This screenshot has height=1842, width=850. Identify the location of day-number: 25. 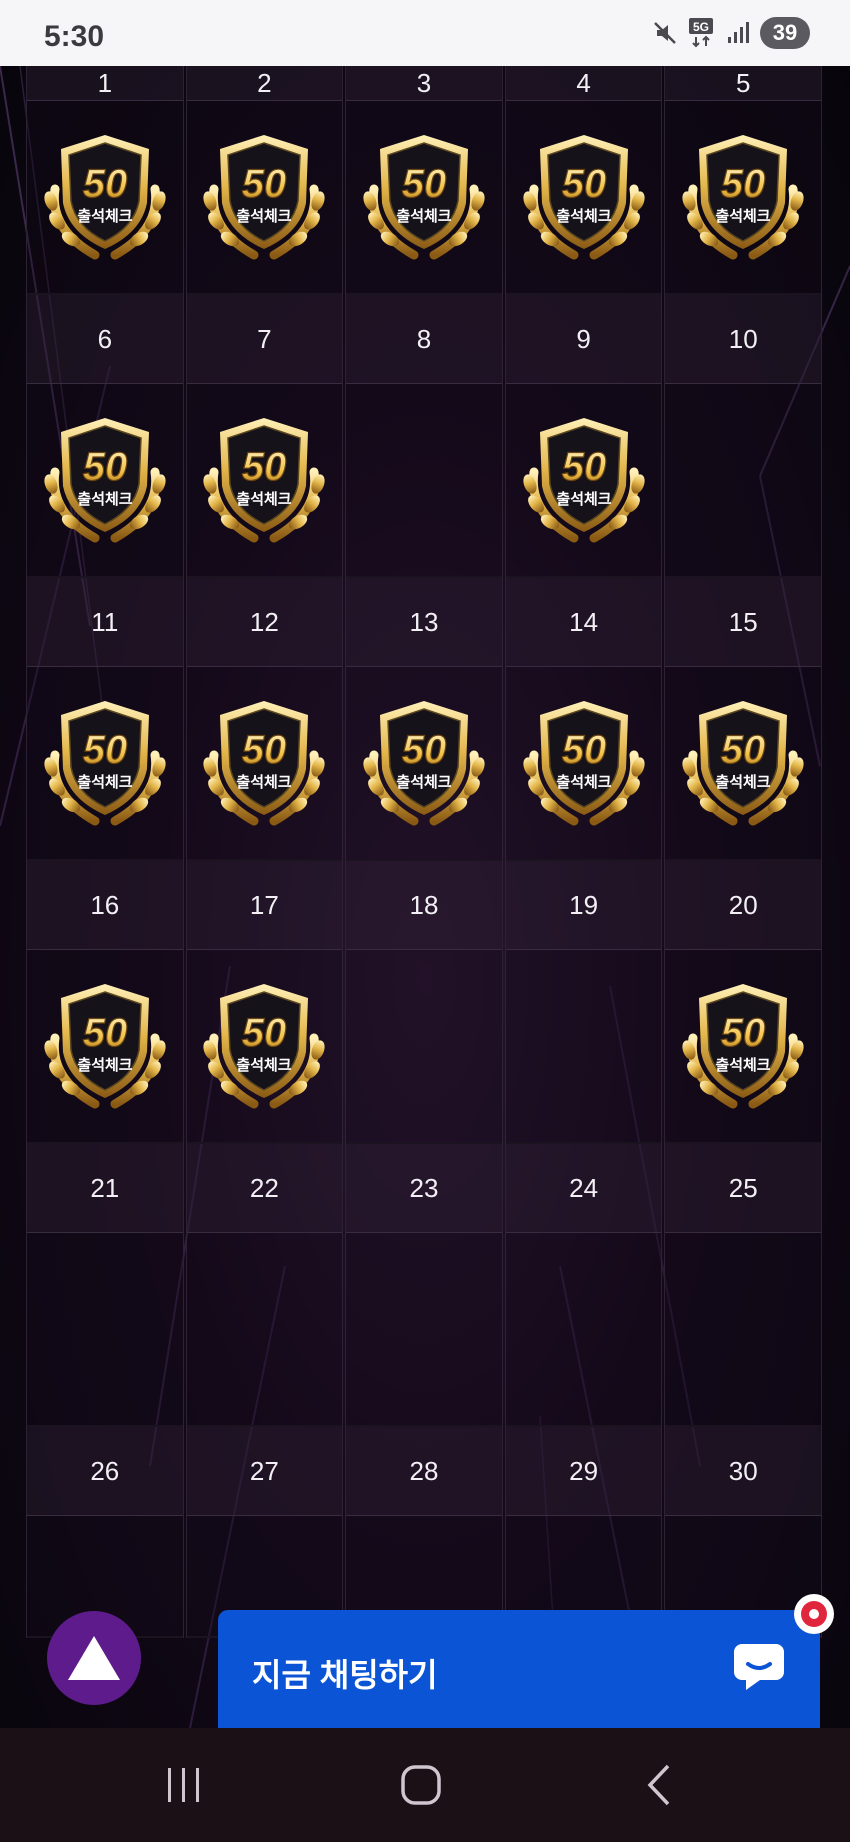
(743, 1188).